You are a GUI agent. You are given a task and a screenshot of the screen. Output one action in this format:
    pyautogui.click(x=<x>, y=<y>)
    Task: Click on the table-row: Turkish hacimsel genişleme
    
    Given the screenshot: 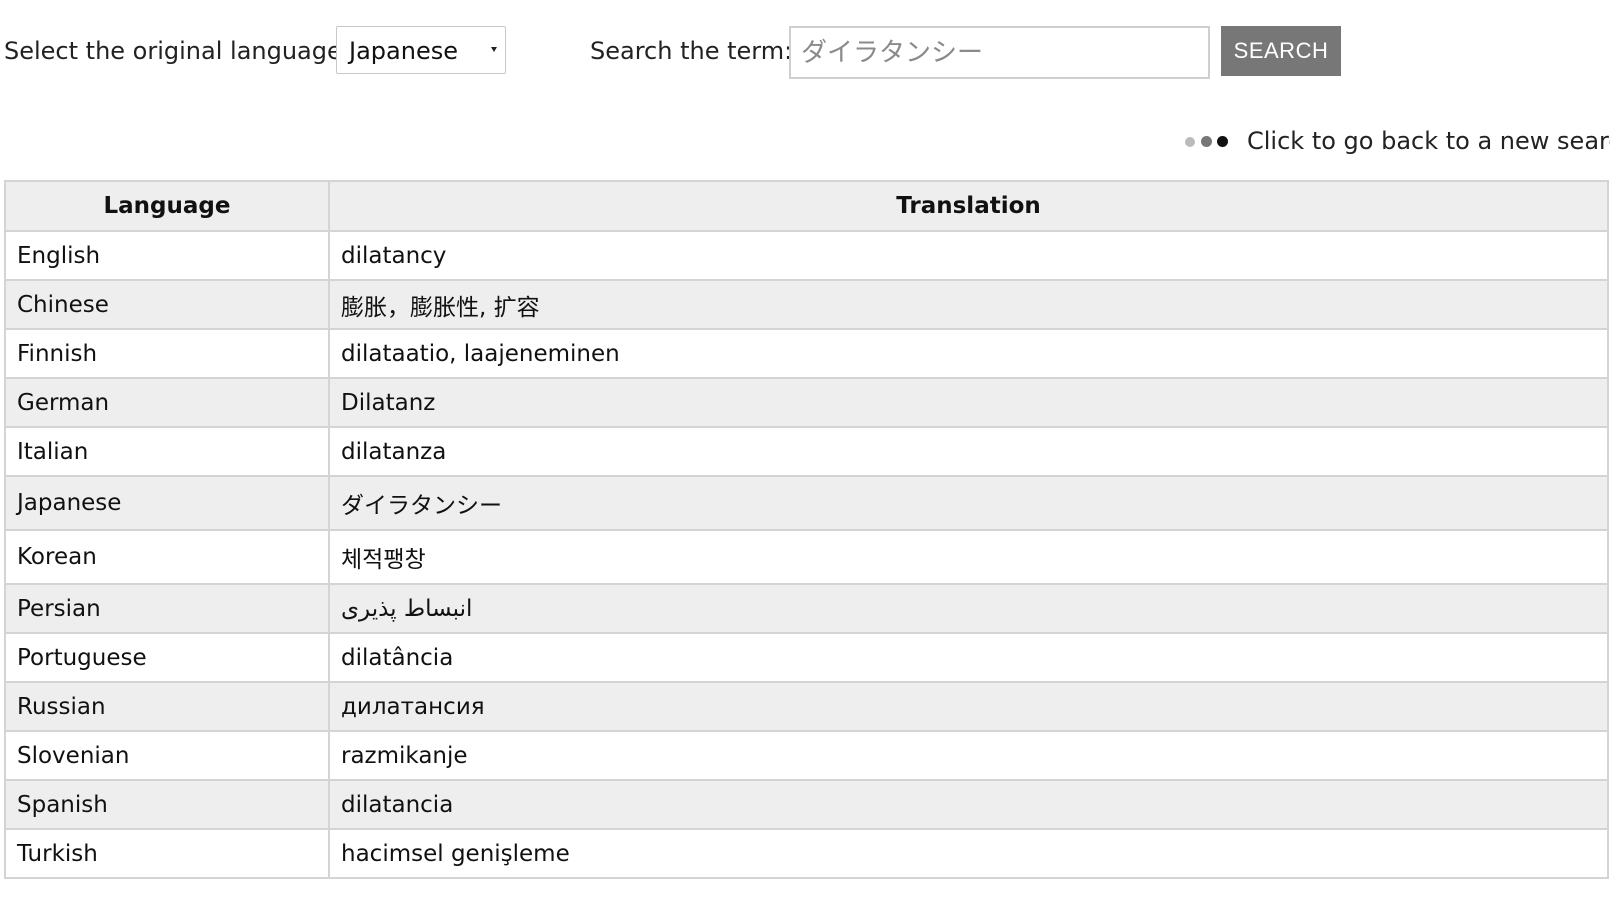 What is the action you would take?
    pyautogui.click(x=806, y=853)
    